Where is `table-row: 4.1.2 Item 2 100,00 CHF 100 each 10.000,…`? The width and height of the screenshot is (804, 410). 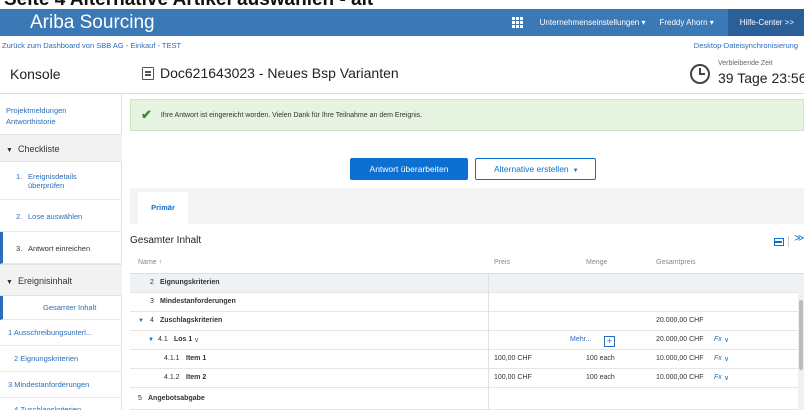 table-row: 4.1.2 Item 2 100,00 CHF 100 each 10.000,… is located at coordinates (467, 378).